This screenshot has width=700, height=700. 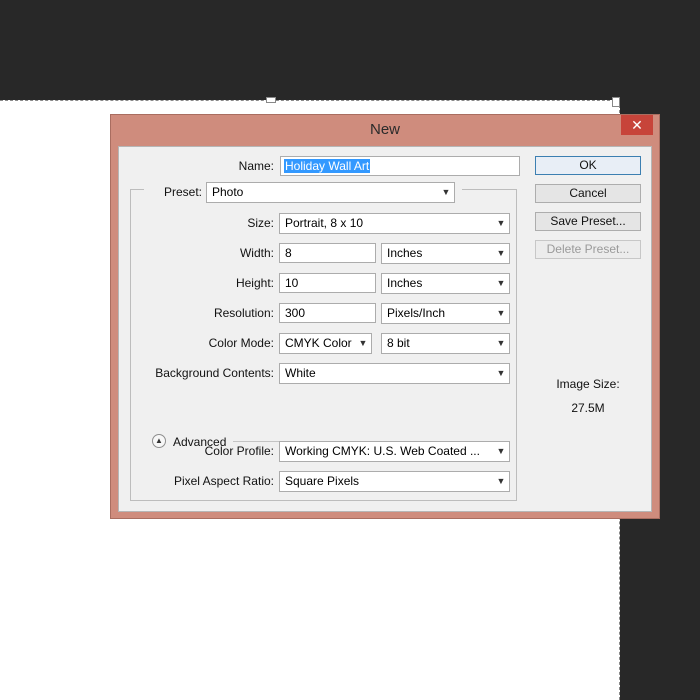 What do you see at coordinates (137, 189) in the screenshot?
I see `group-top-line-left` at bounding box center [137, 189].